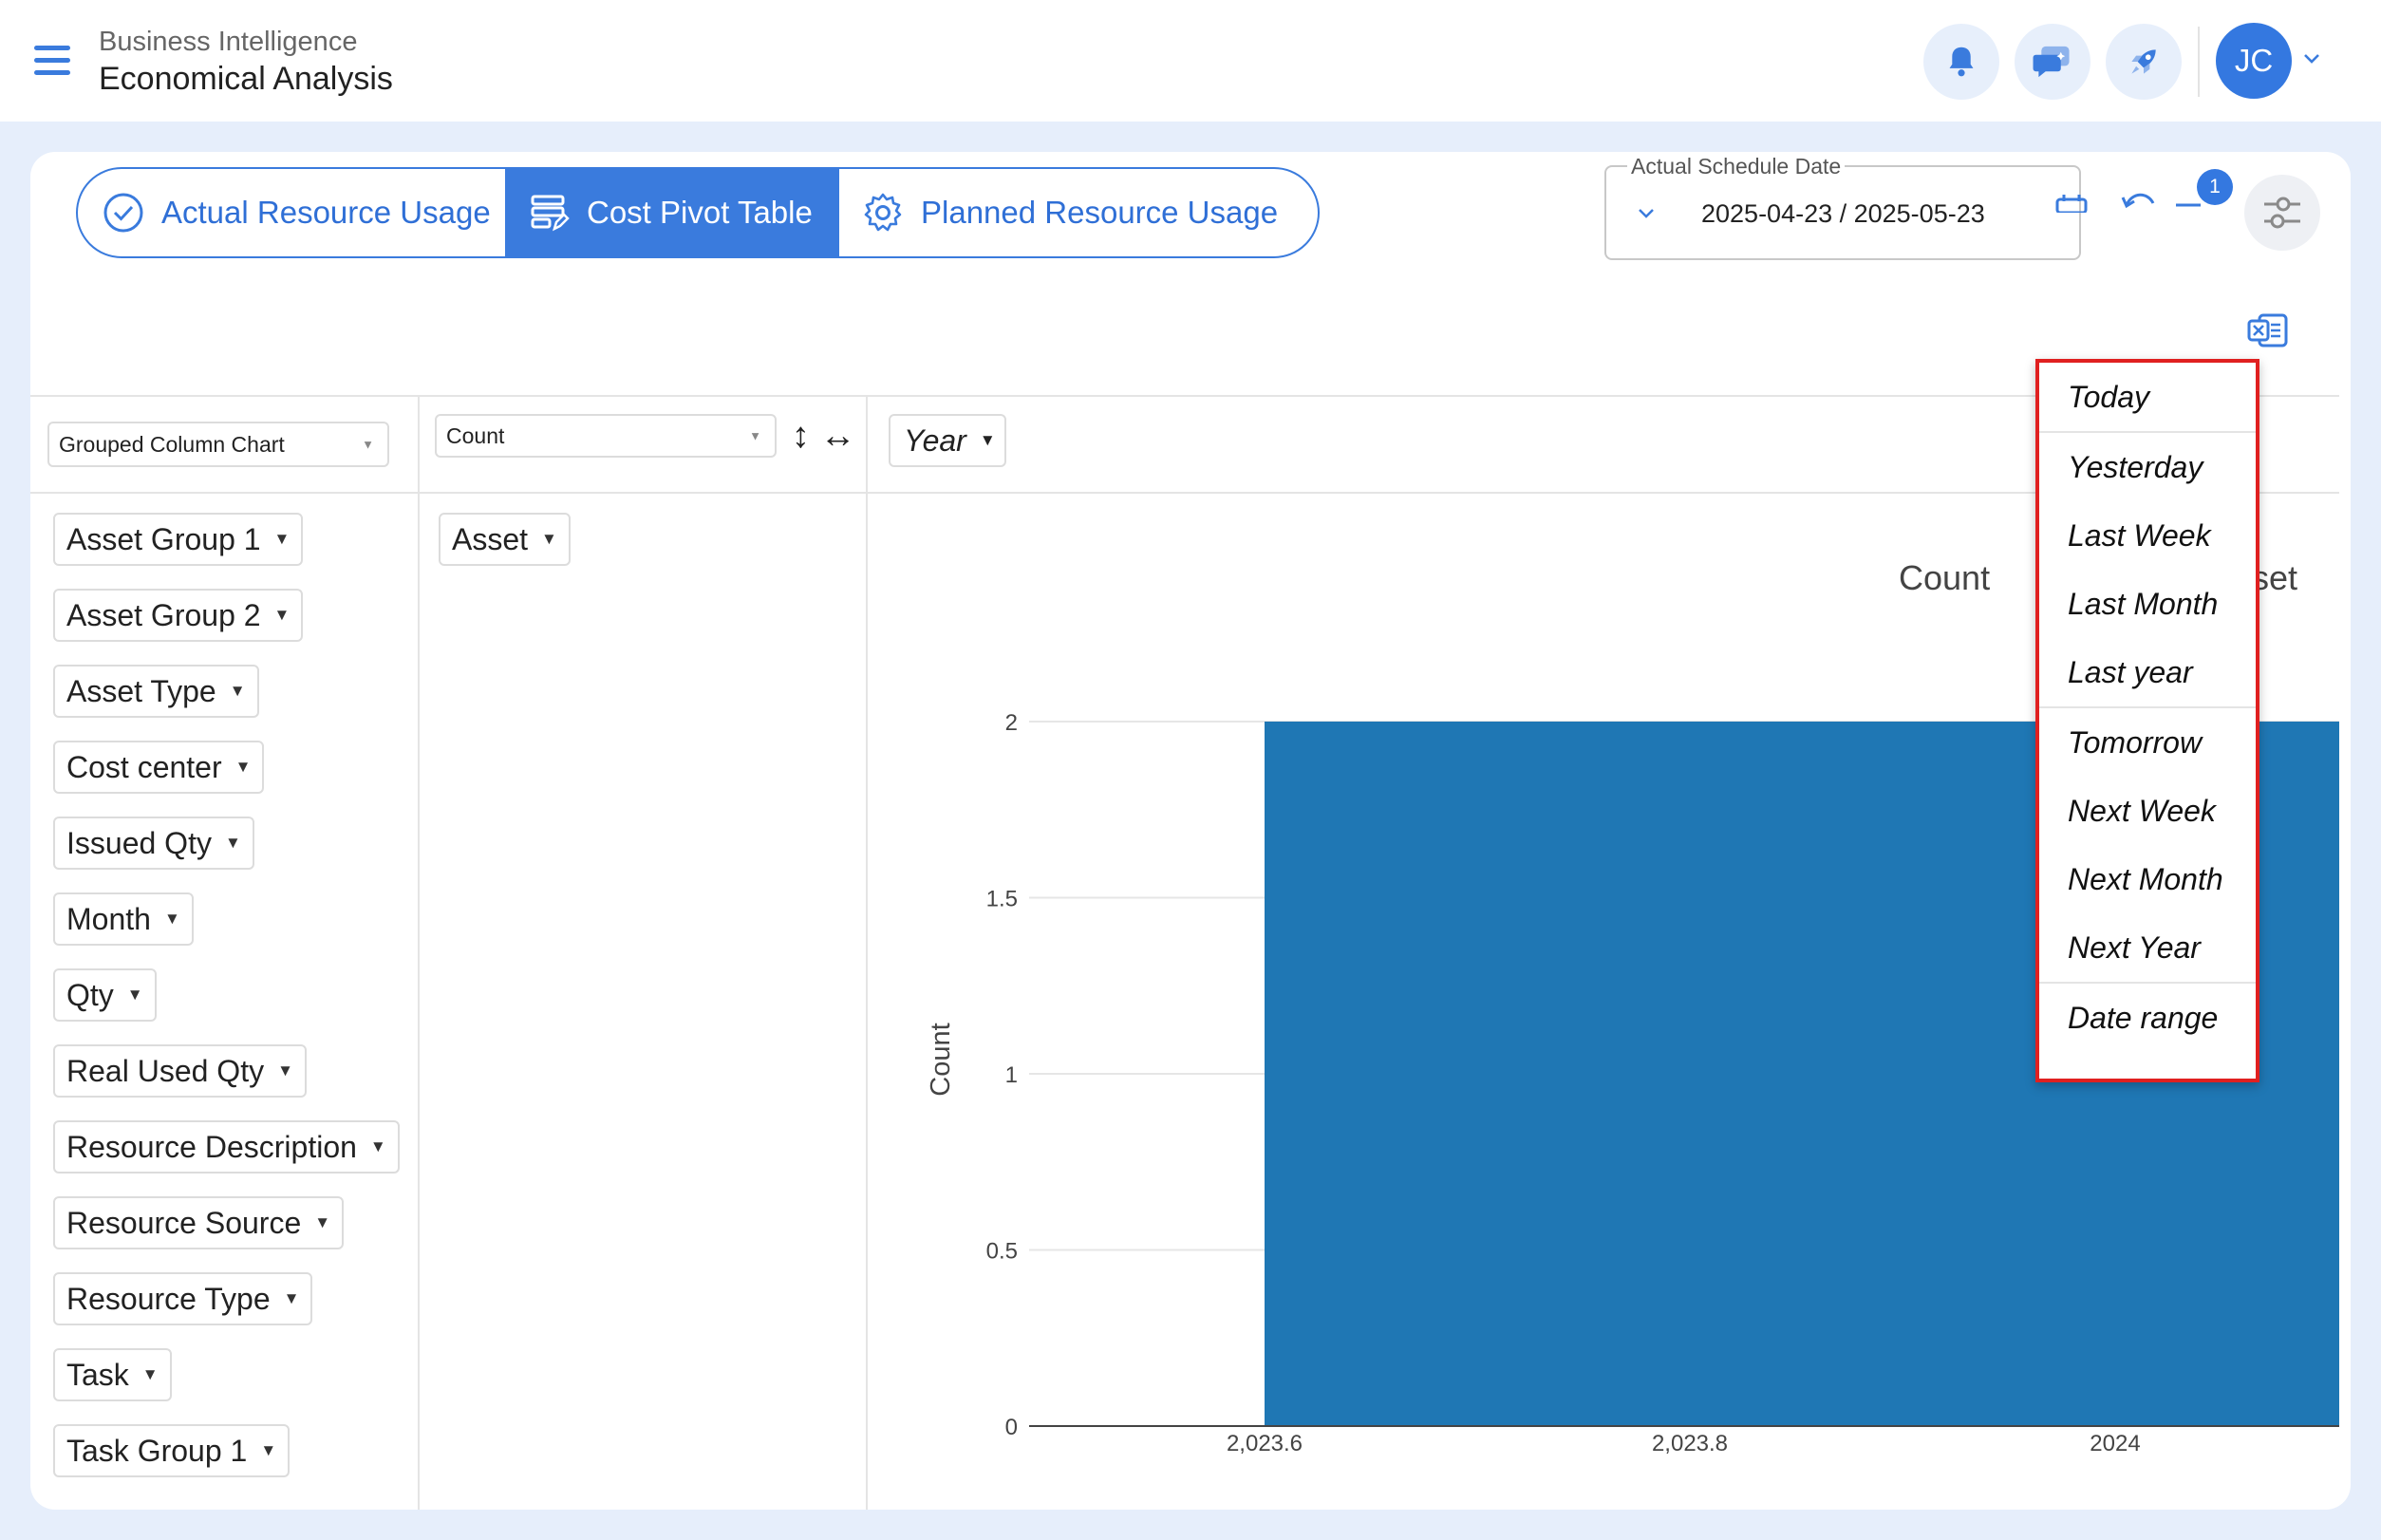 The width and height of the screenshot is (2381, 1540). I want to click on x-tick-label: 2,023.8, so click(1690, 1443).